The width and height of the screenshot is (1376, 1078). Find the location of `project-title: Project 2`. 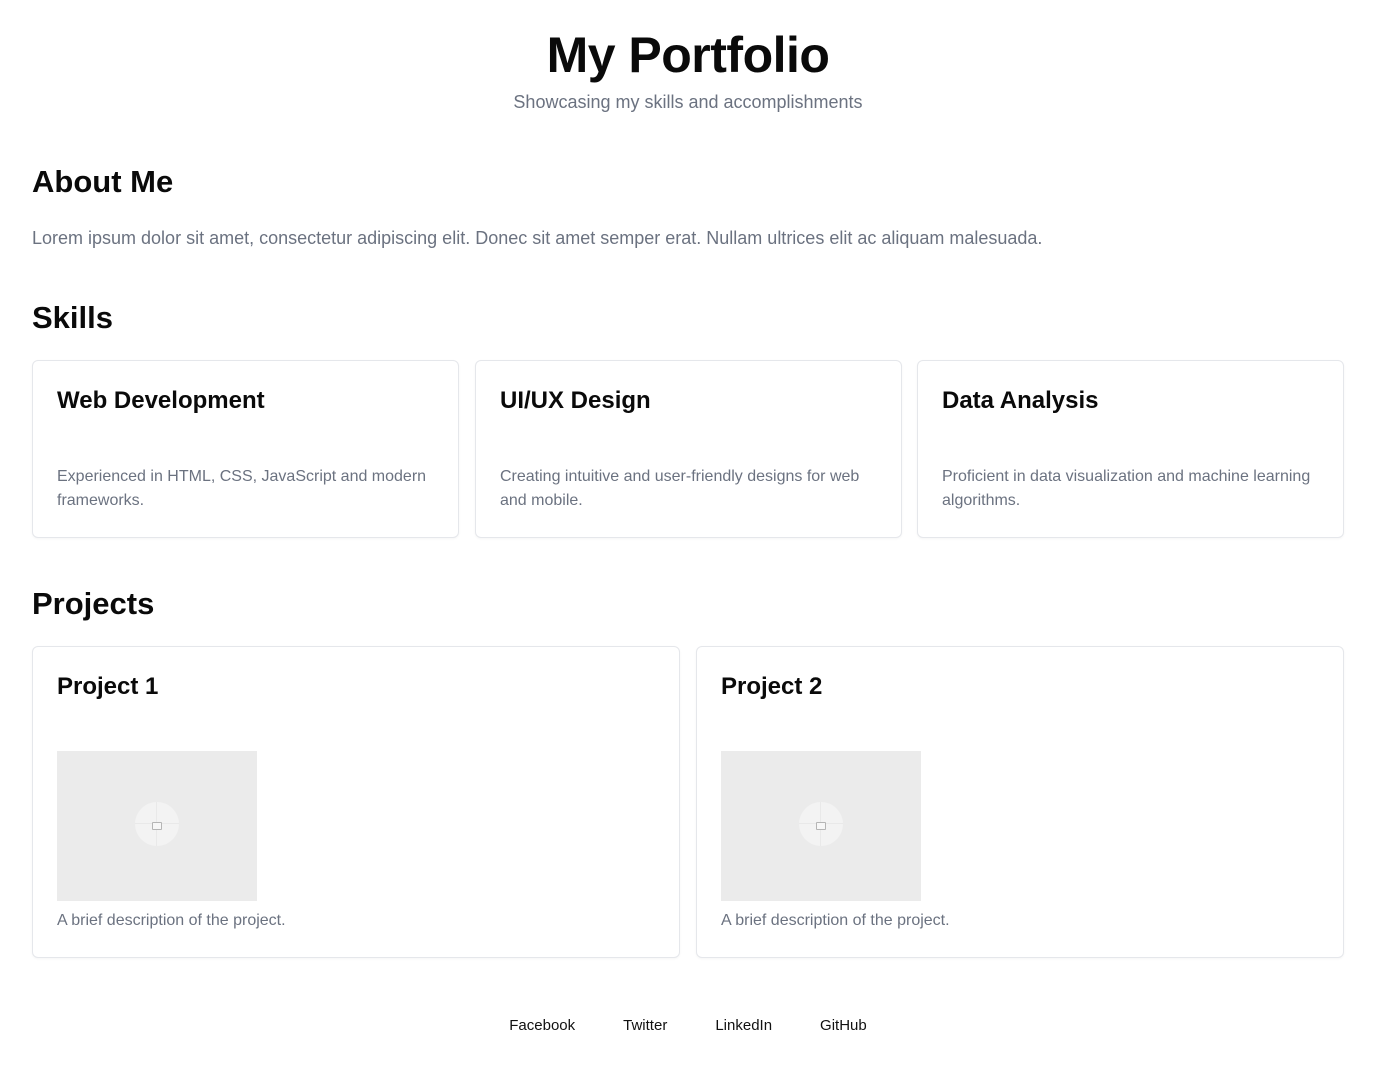

project-title: Project 2 is located at coordinates (772, 686).